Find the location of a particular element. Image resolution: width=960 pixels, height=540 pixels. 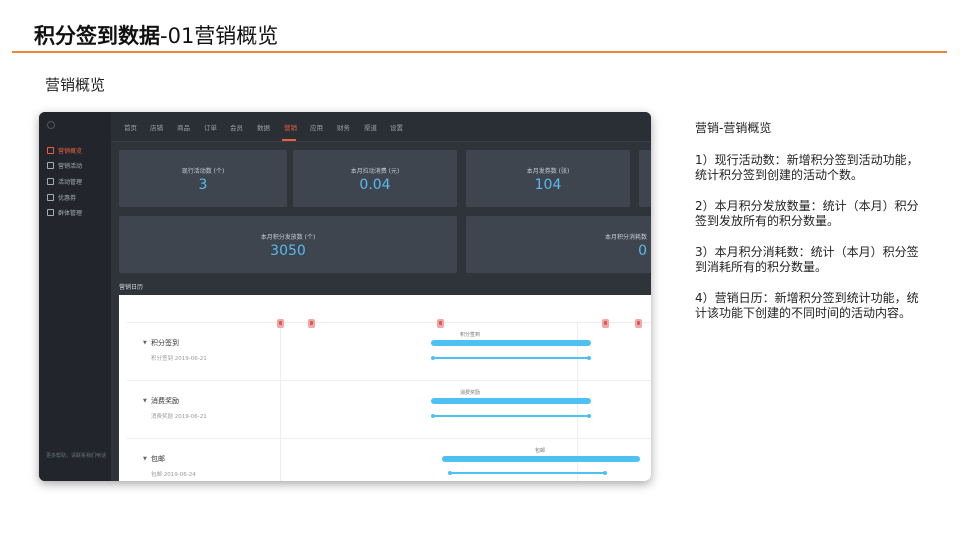

stat-card-points-consumed: 本月积分消耗数 0 is located at coordinates (558, 244).